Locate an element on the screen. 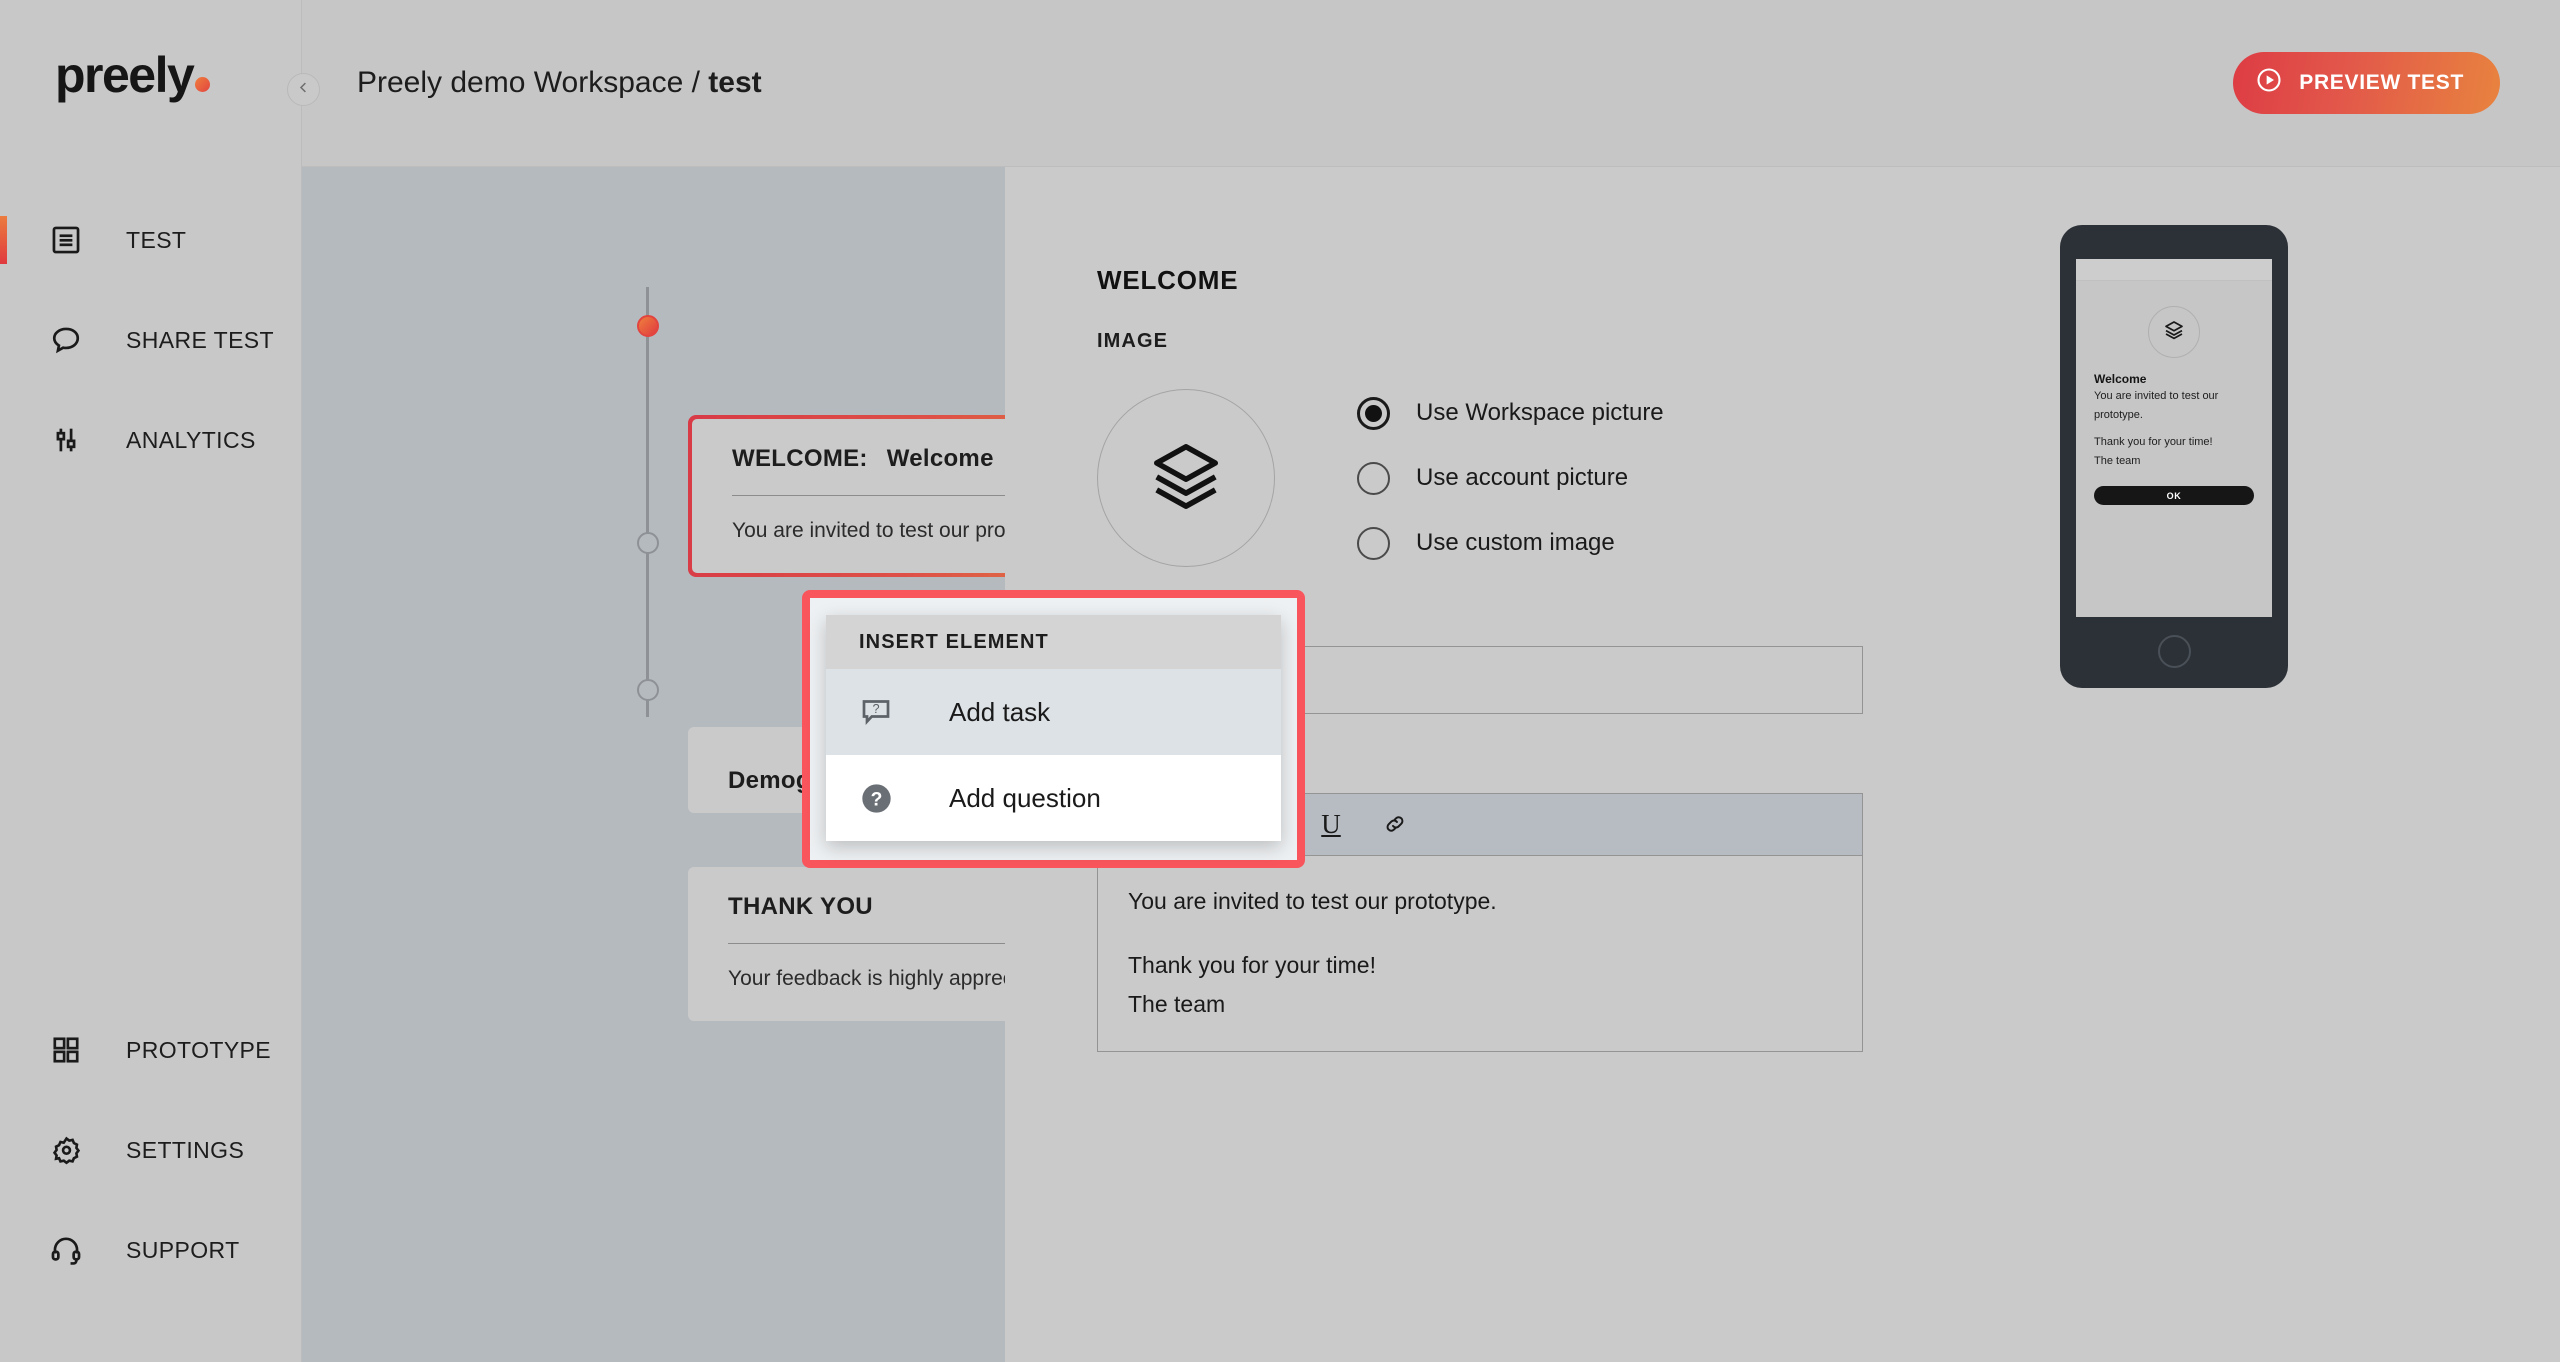 This screenshot has height=1362, width=2560. insert-menu-item-add-question: ? Add question is located at coordinates (1053, 798).